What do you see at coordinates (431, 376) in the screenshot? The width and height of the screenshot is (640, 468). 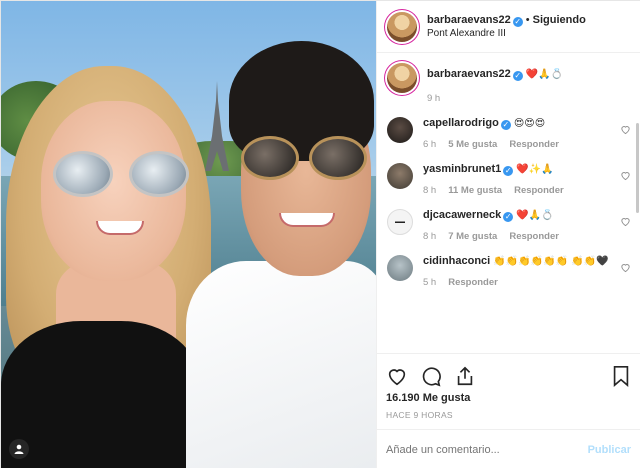 I see `comment-icon` at bounding box center [431, 376].